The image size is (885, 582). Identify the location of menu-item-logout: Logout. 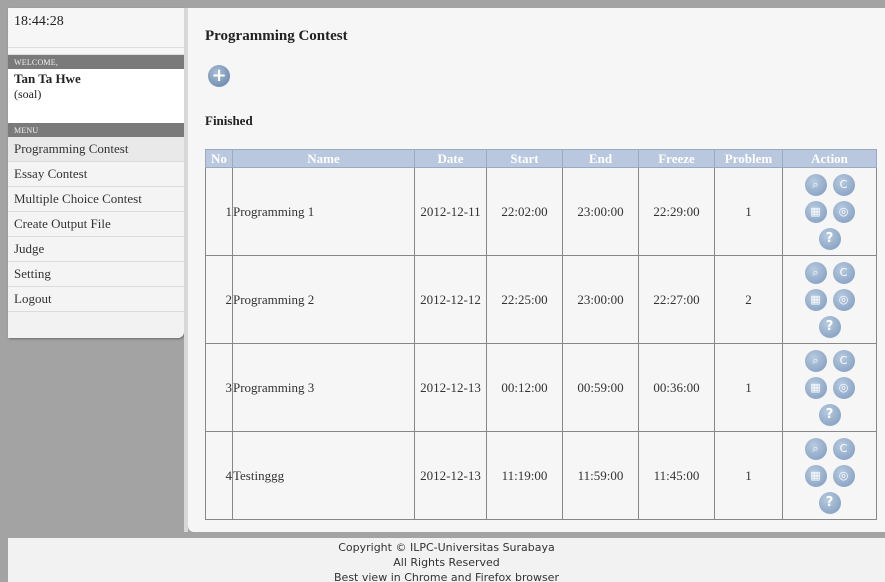
(96, 299).